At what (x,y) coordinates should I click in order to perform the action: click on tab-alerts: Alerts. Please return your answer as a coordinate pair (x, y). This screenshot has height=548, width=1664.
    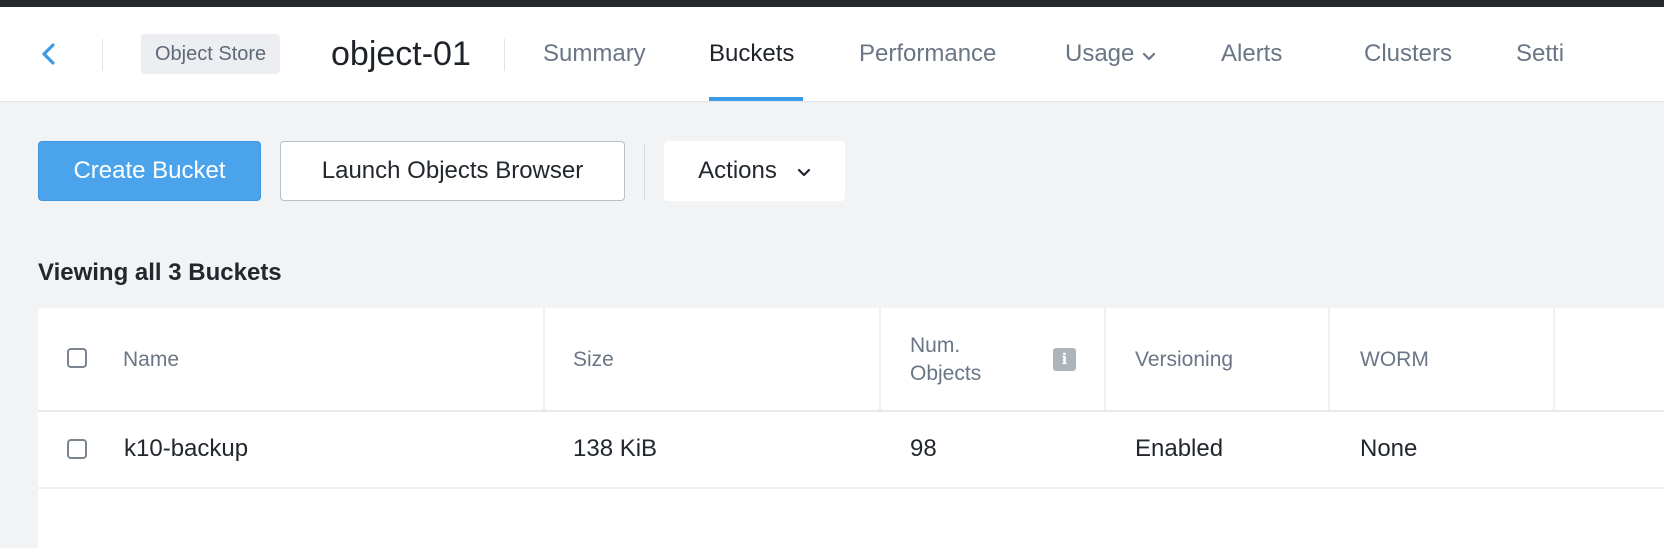
    Looking at the image, I should click on (1251, 54).